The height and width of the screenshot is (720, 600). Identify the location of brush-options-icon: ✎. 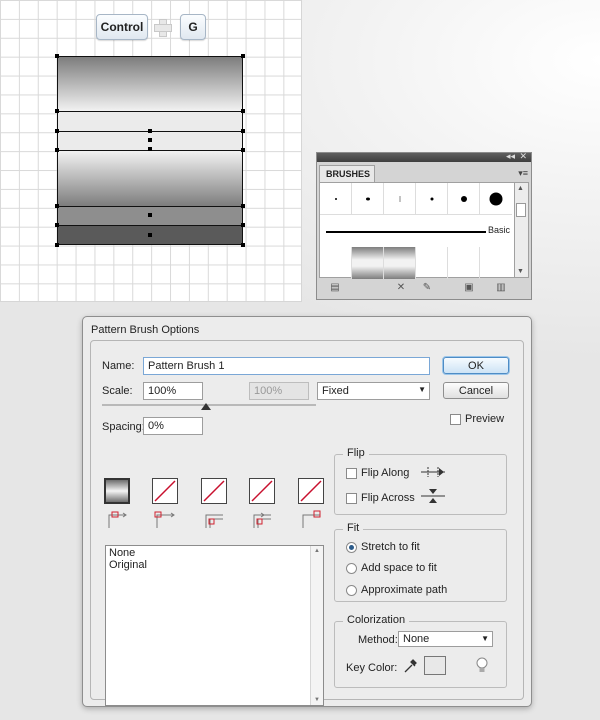
(427, 287).